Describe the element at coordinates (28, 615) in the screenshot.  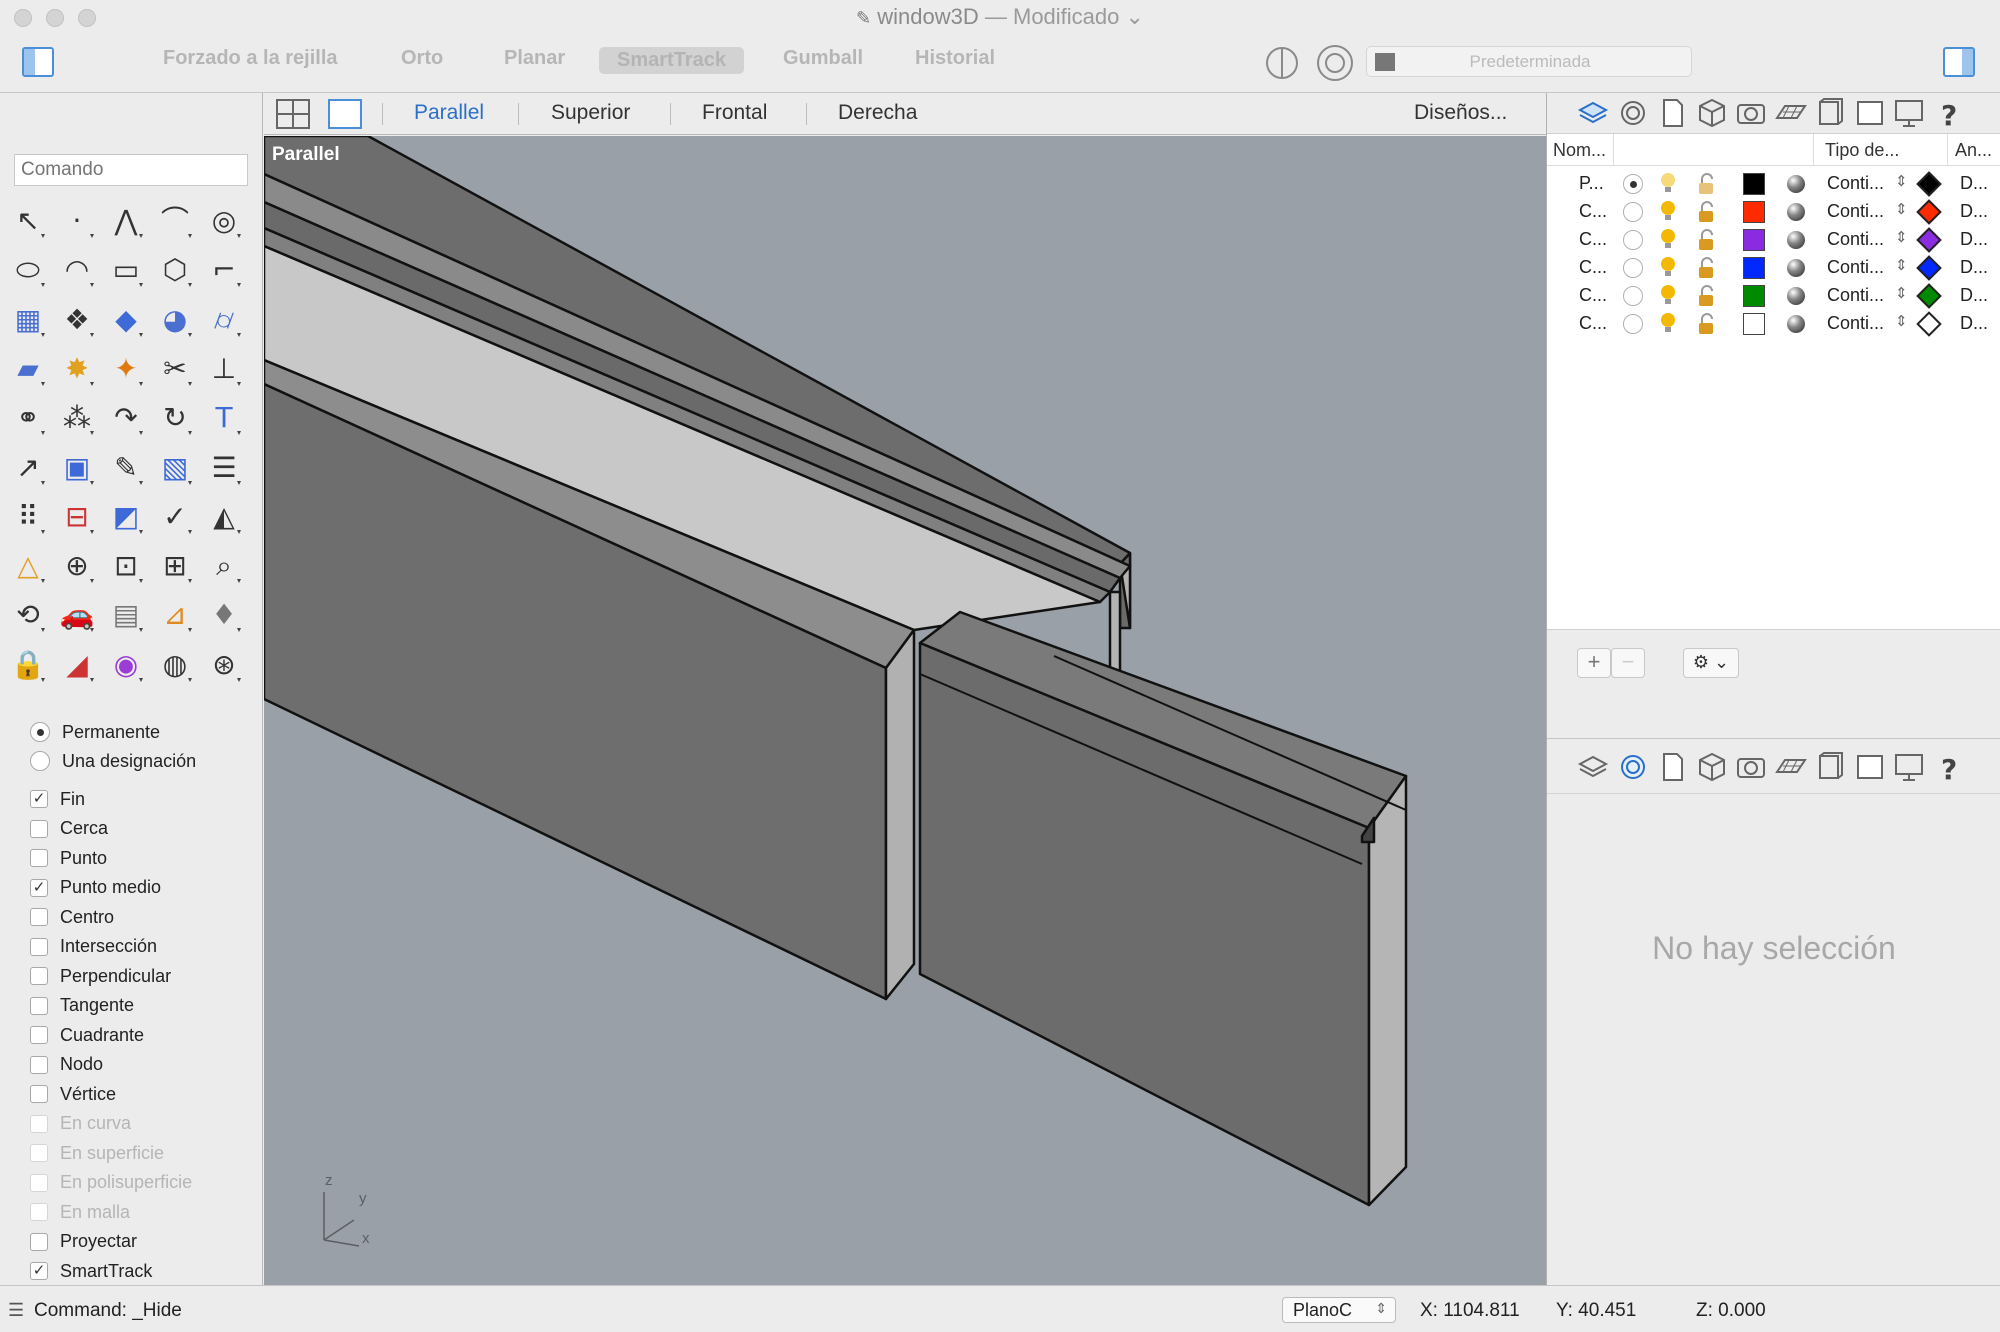
I see `rotate-view-icon: ⟲` at that location.